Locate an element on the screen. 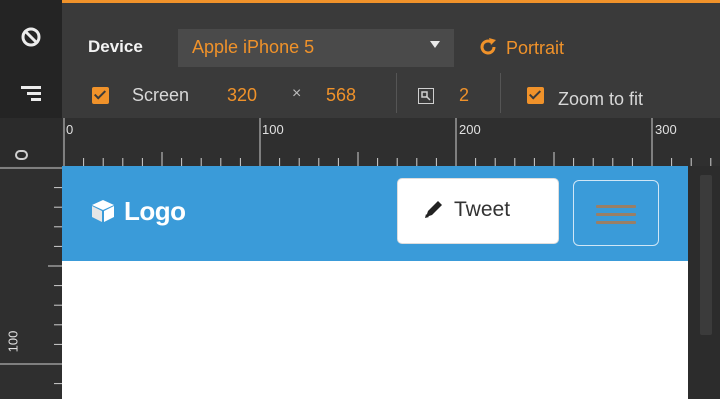 This screenshot has width=720, height=399. brand-logo: Logo is located at coordinates (138, 211).